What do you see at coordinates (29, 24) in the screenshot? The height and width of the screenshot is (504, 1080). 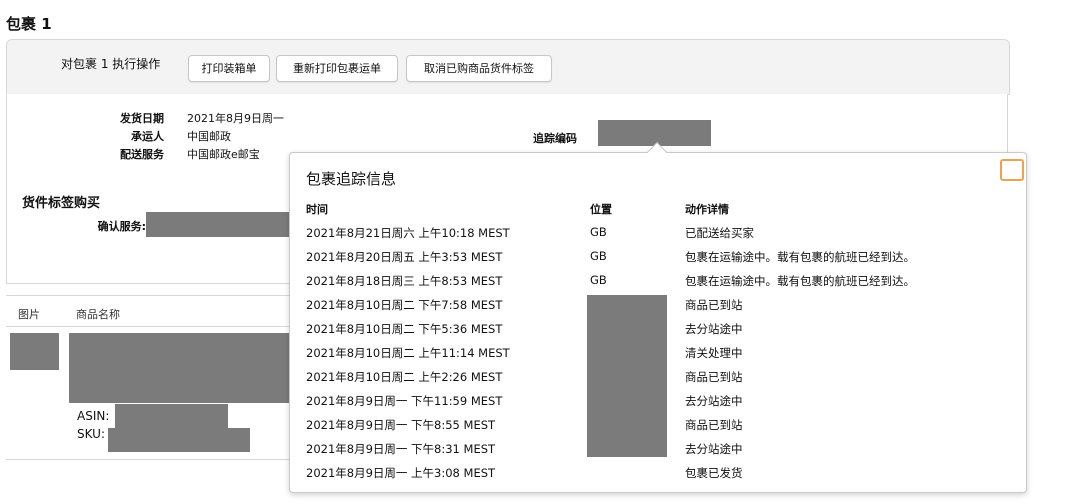 I see `page-title: 包裹 1` at bounding box center [29, 24].